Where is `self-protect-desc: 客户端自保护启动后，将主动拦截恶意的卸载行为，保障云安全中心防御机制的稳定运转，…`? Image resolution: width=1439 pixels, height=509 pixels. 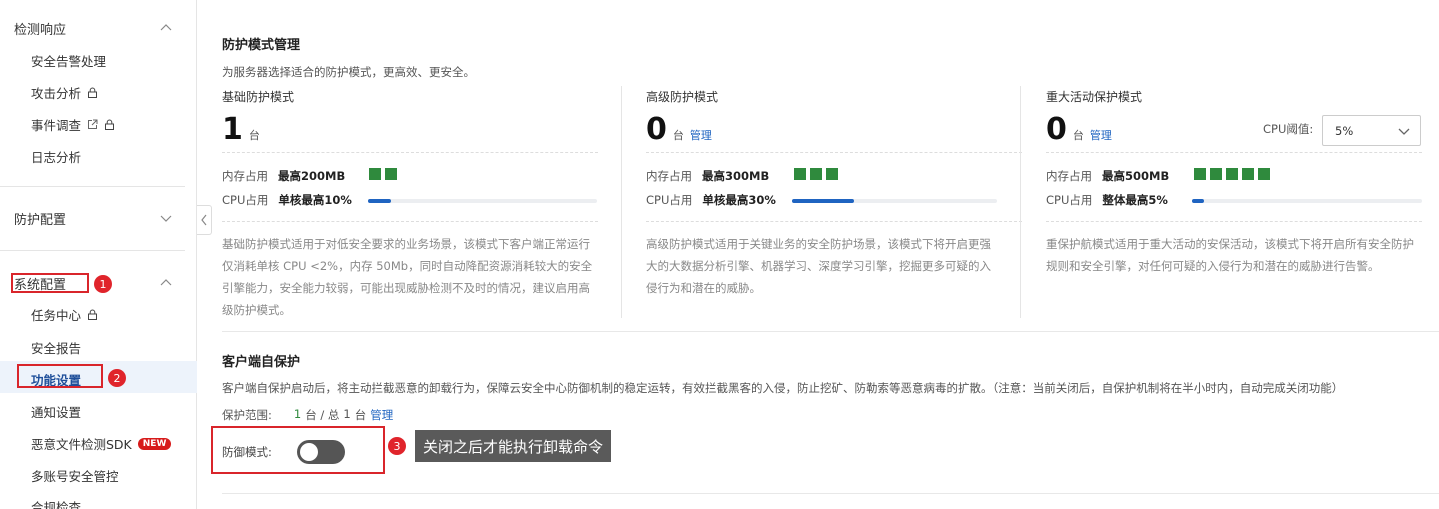 self-protect-desc: 客户端自保护启动后，将主动拦截恶意的卸载行为，保障云安全中心防御机制的稳定运转，… is located at coordinates (783, 388).